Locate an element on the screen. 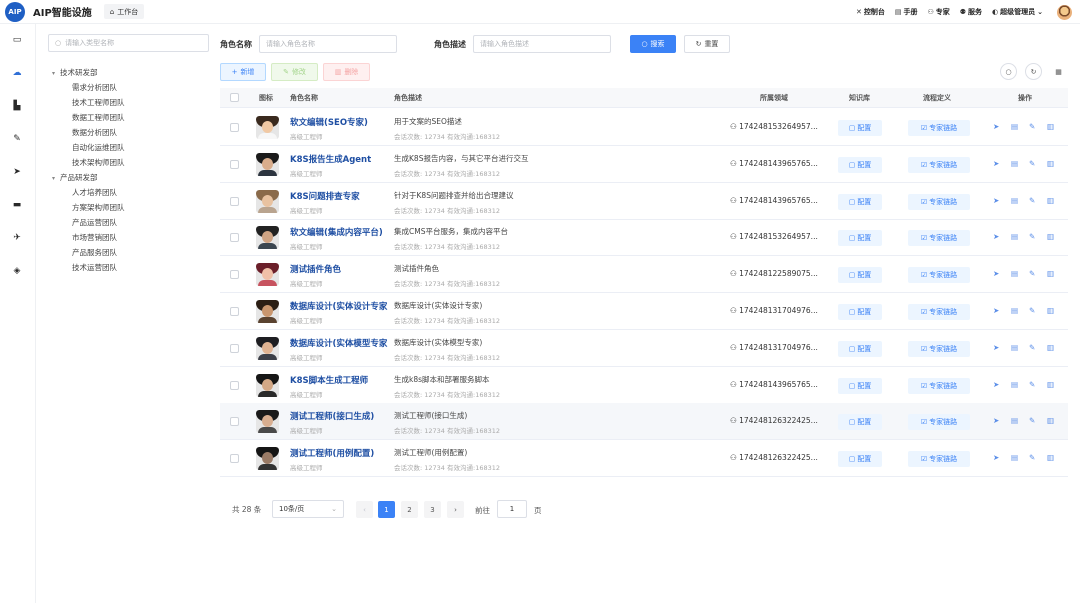  refresh-button: ↻ is located at coordinates (1033, 71).